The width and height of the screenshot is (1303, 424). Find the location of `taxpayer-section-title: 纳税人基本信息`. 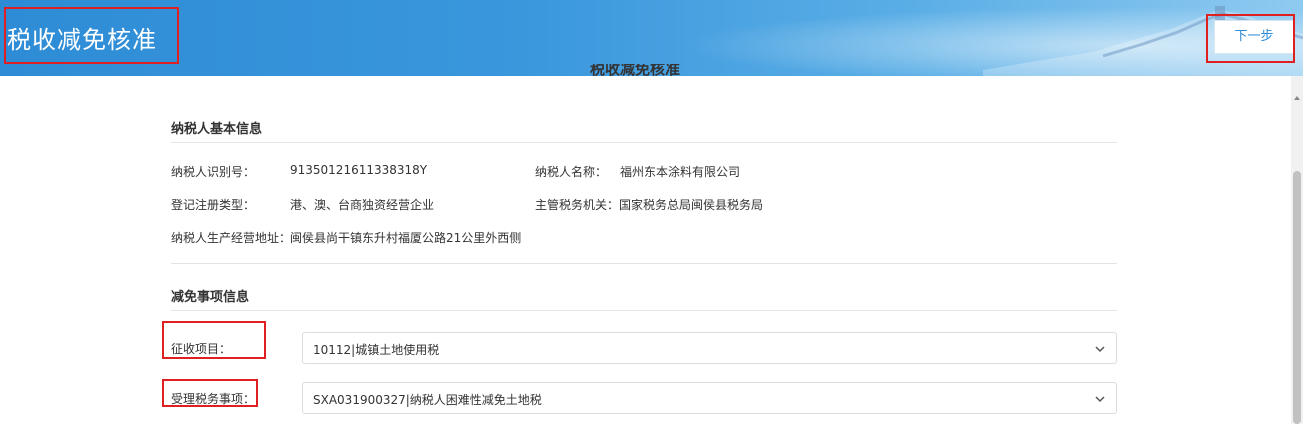

taxpayer-section-title: 纳税人基本信息 is located at coordinates (217, 129).